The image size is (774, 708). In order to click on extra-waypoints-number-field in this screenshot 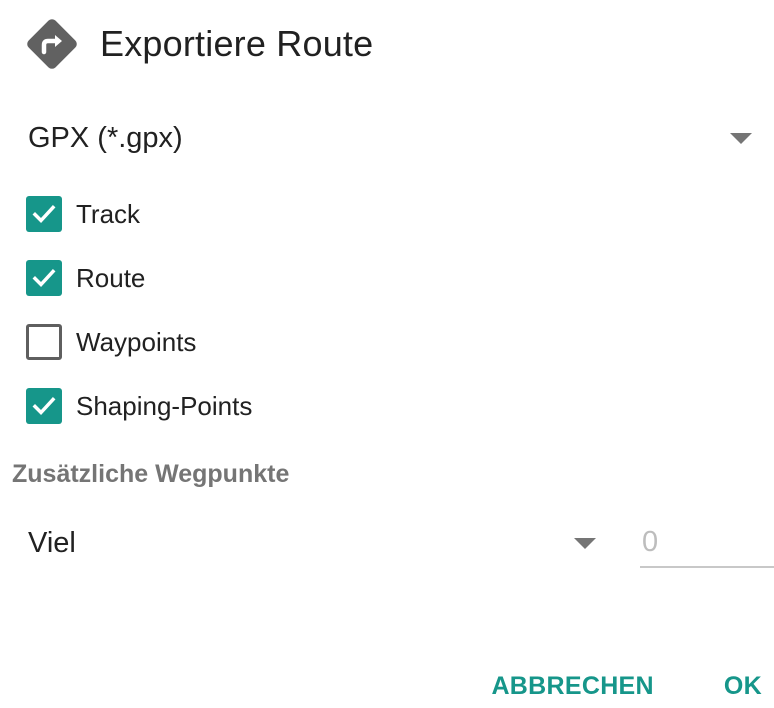, I will do `click(707, 543)`.